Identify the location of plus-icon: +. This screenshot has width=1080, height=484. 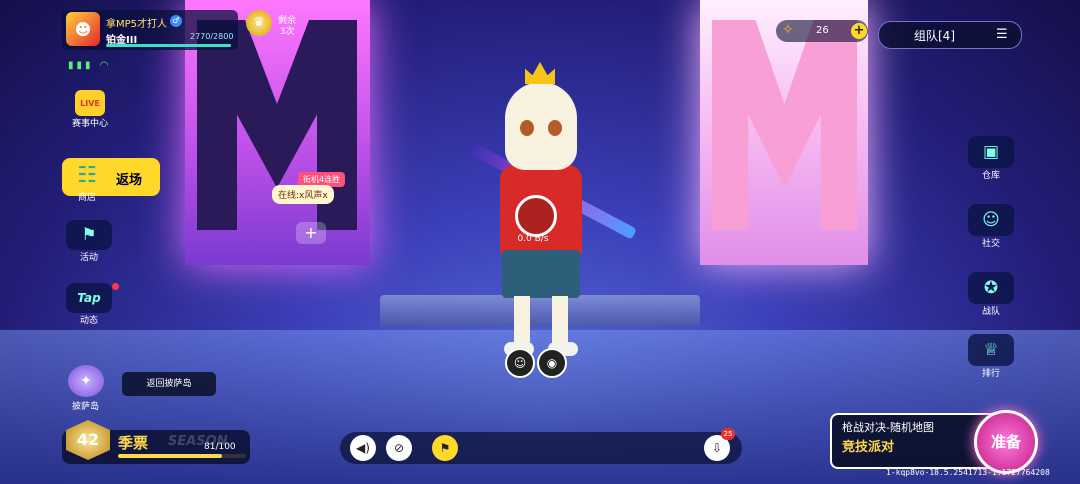
(311, 232).